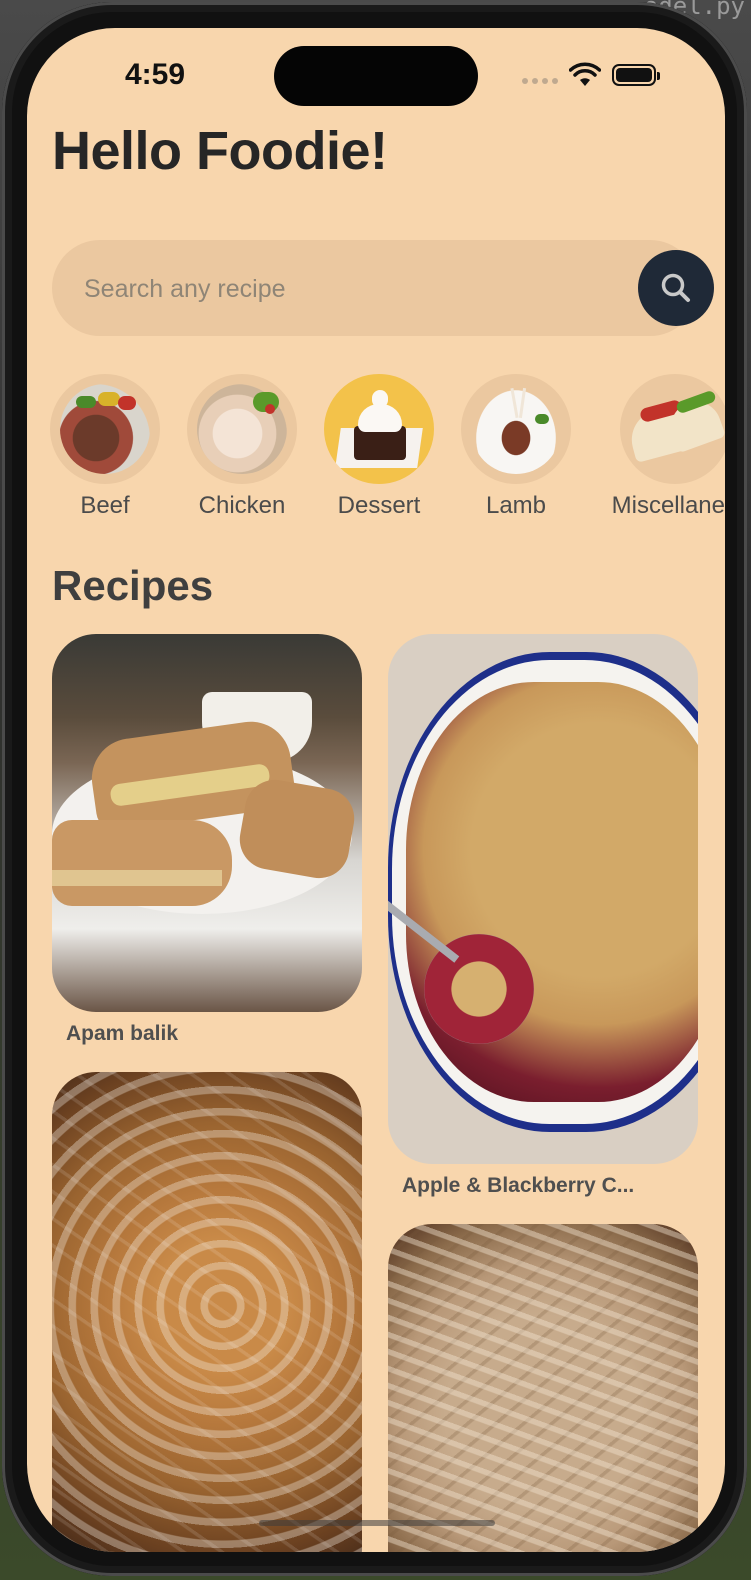  What do you see at coordinates (105, 505) in the screenshot?
I see `category-label: Beef` at bounding box center [105, 505].